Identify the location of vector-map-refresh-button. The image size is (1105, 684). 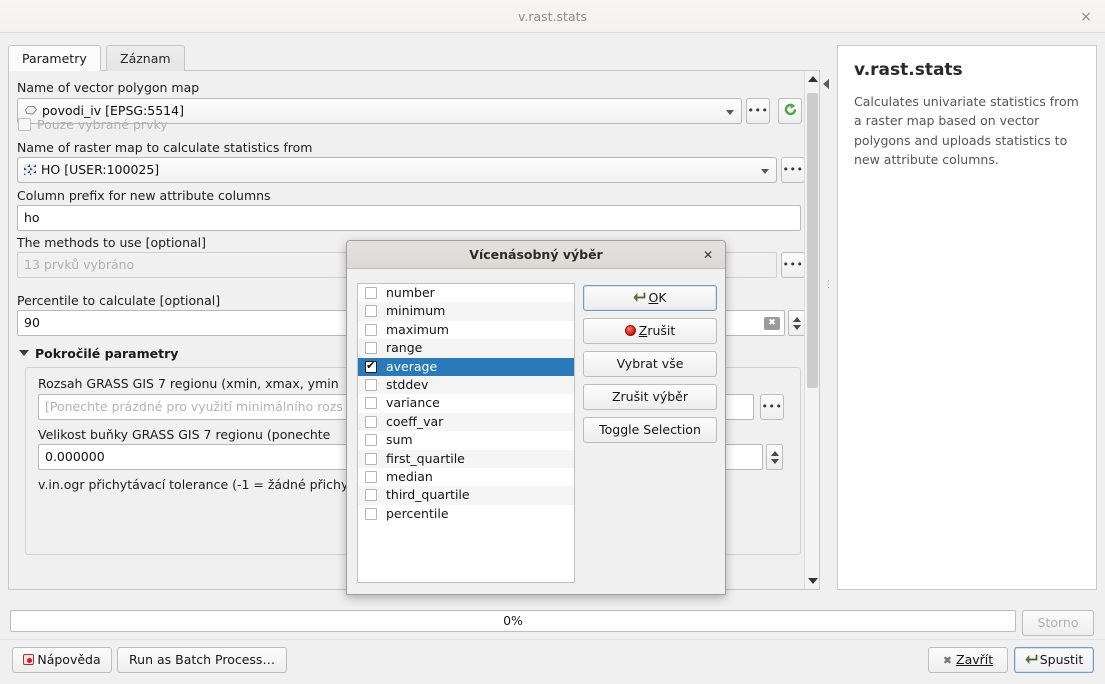
(790, 111).